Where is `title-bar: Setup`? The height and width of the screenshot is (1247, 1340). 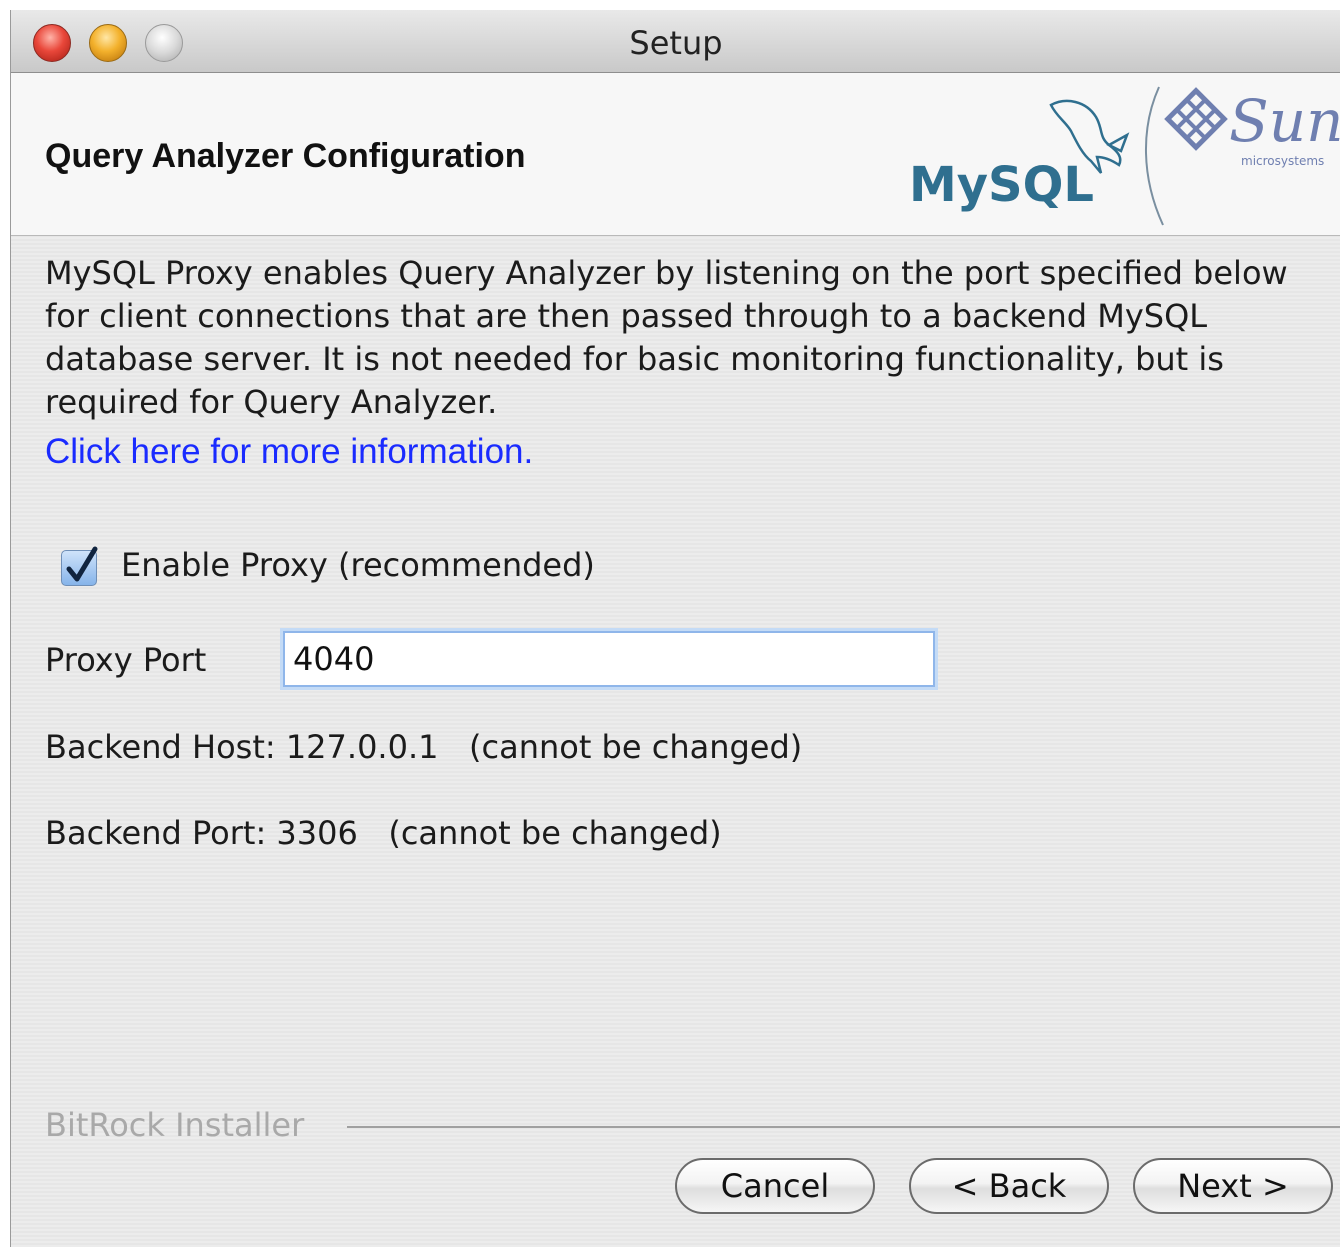 title-bar: Setup is located at coordinates (675, 41).